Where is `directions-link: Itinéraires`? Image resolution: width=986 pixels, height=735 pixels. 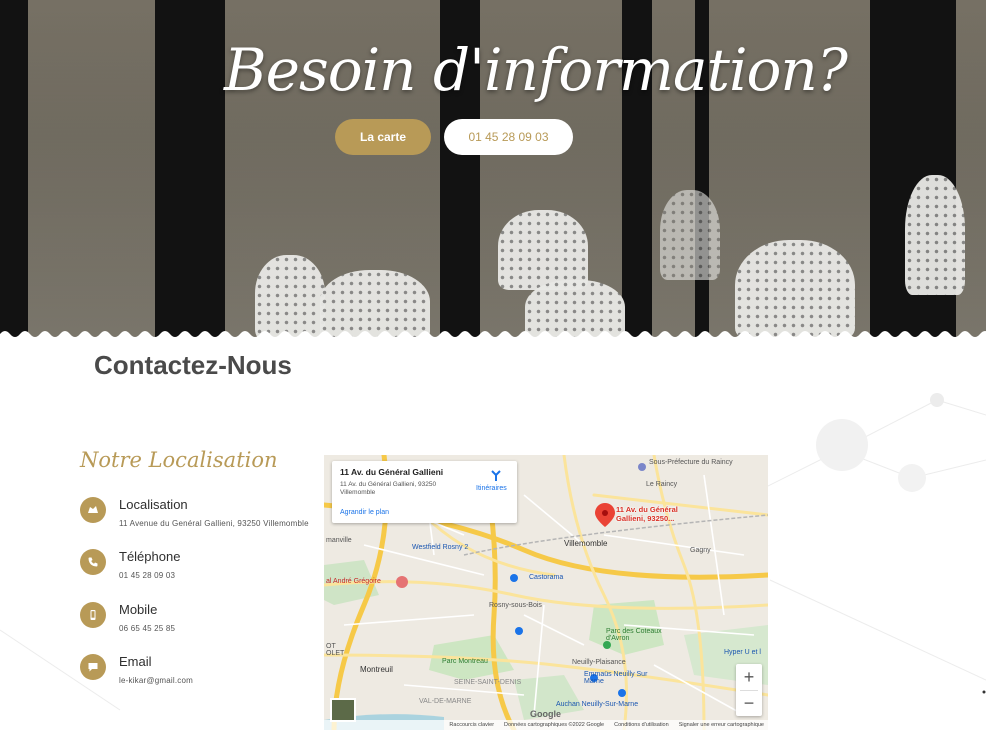 directions-link: Itinéraires is located at coordinates (491, 488).